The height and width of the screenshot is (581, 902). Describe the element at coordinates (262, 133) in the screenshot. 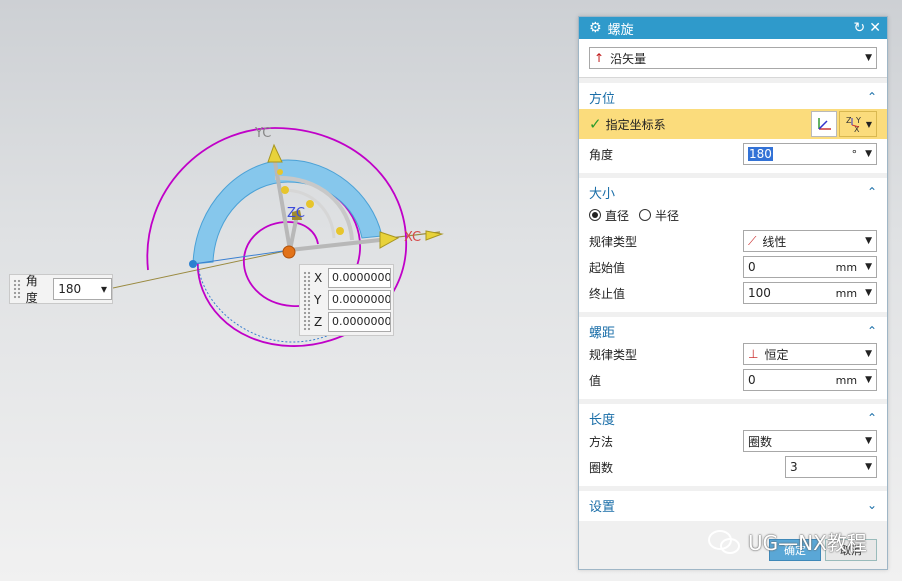

I see `axis-label-yc: YC` at that location.